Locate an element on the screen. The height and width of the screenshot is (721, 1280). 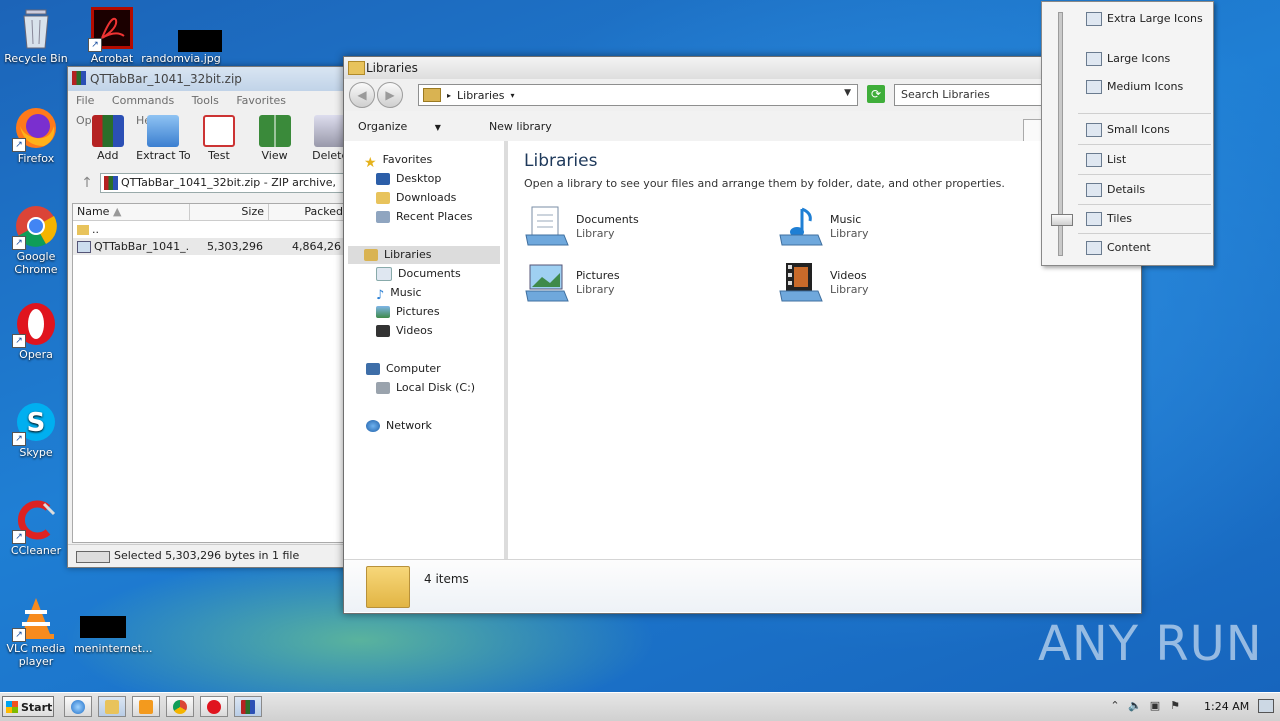
view-option-details: Details is located at coordinates (1115, 190).